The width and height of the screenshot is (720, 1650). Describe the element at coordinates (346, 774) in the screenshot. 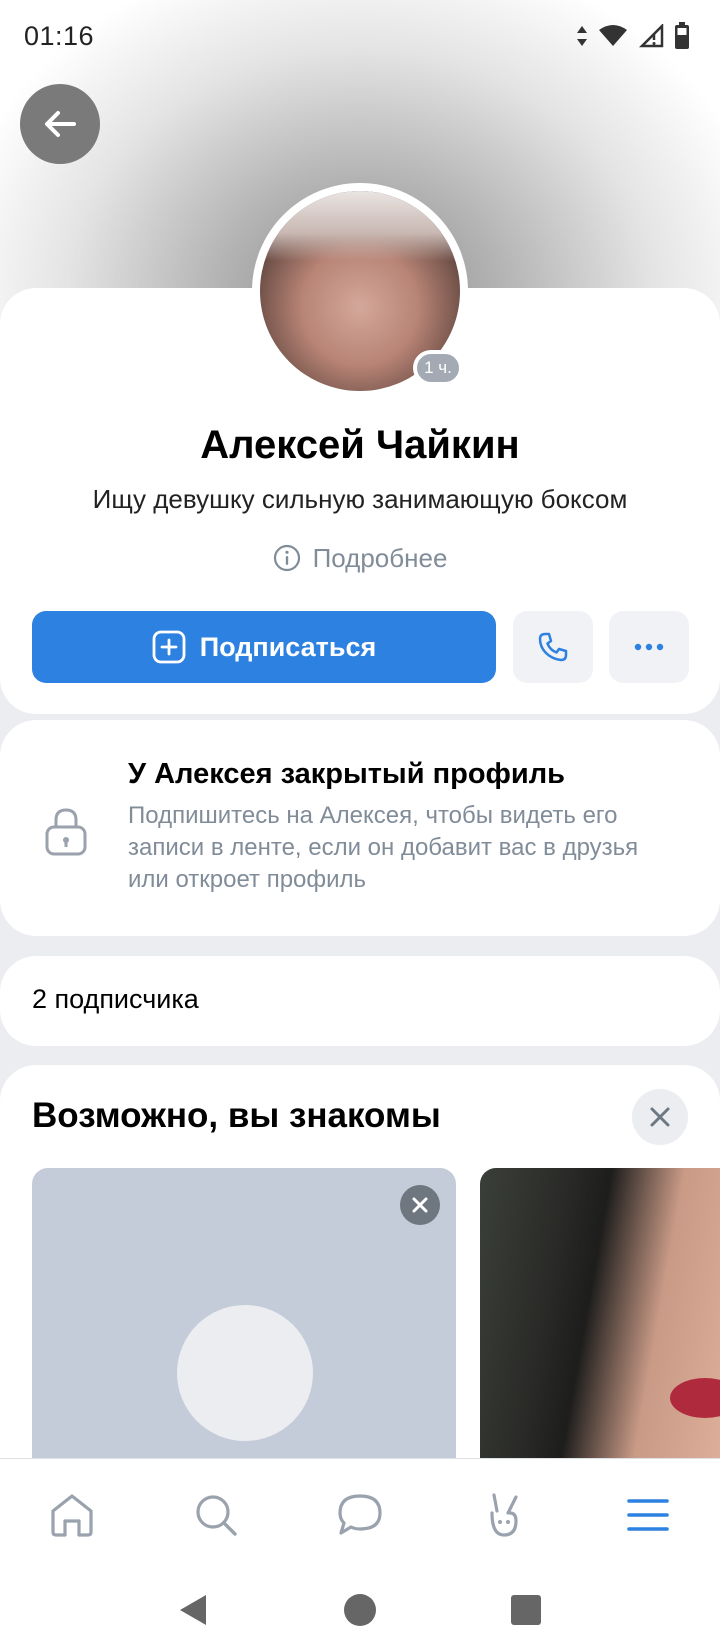

I see `closed-profile-title: У Алексея закрытый профиль` at that location.